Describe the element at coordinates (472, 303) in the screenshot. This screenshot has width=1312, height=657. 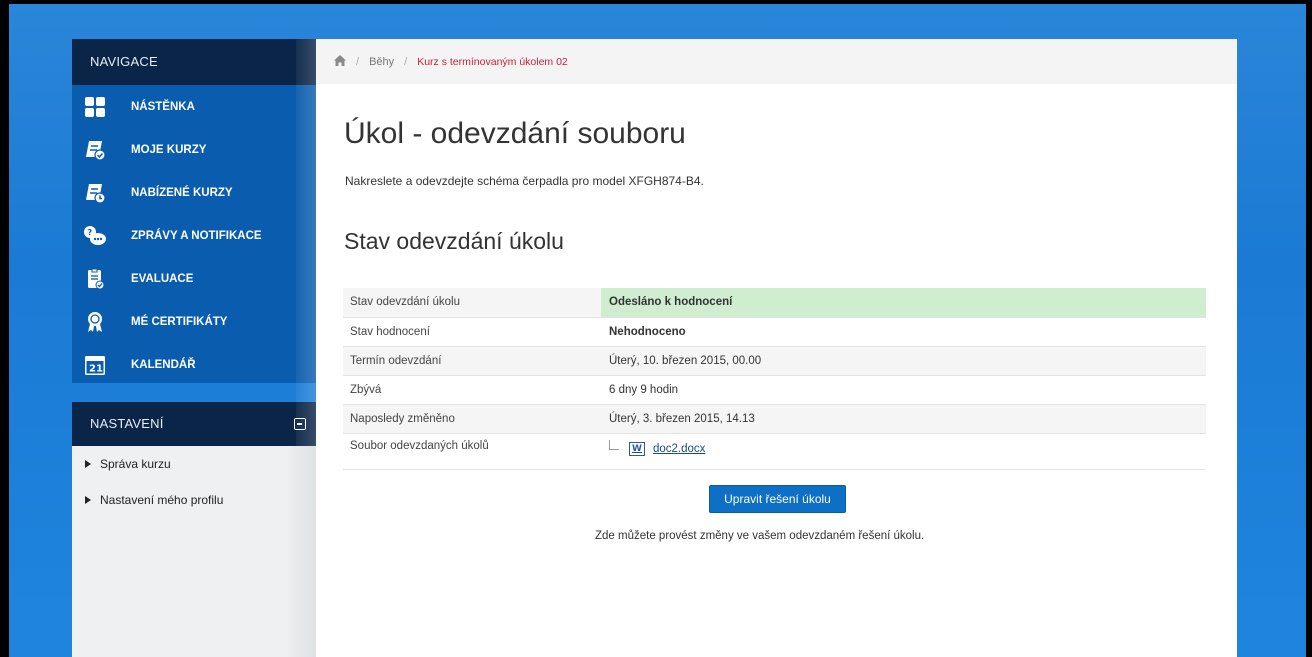
I see `row-label: Stav odevzdání úkolu` at that location.